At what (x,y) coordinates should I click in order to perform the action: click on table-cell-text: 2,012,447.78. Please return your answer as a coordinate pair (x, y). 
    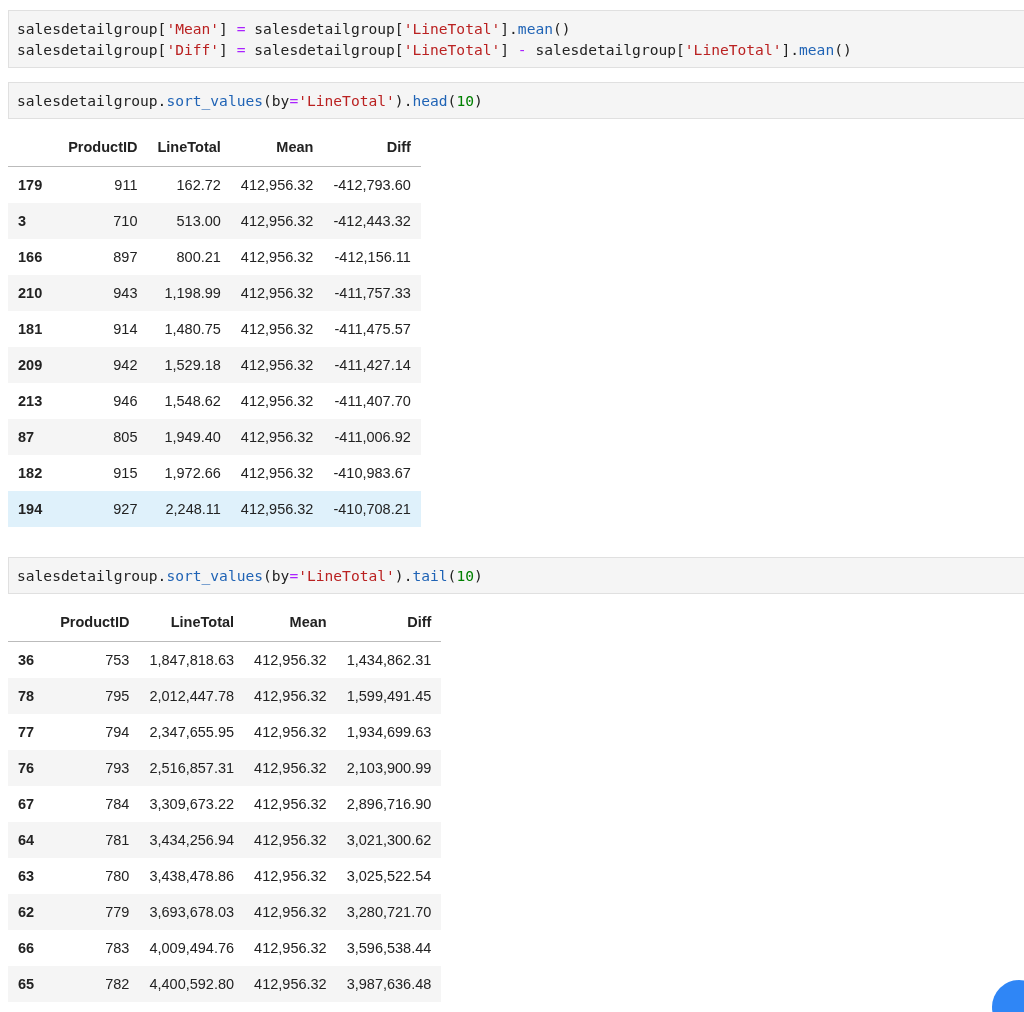
    Looking at the image, I should click on (192, 696).